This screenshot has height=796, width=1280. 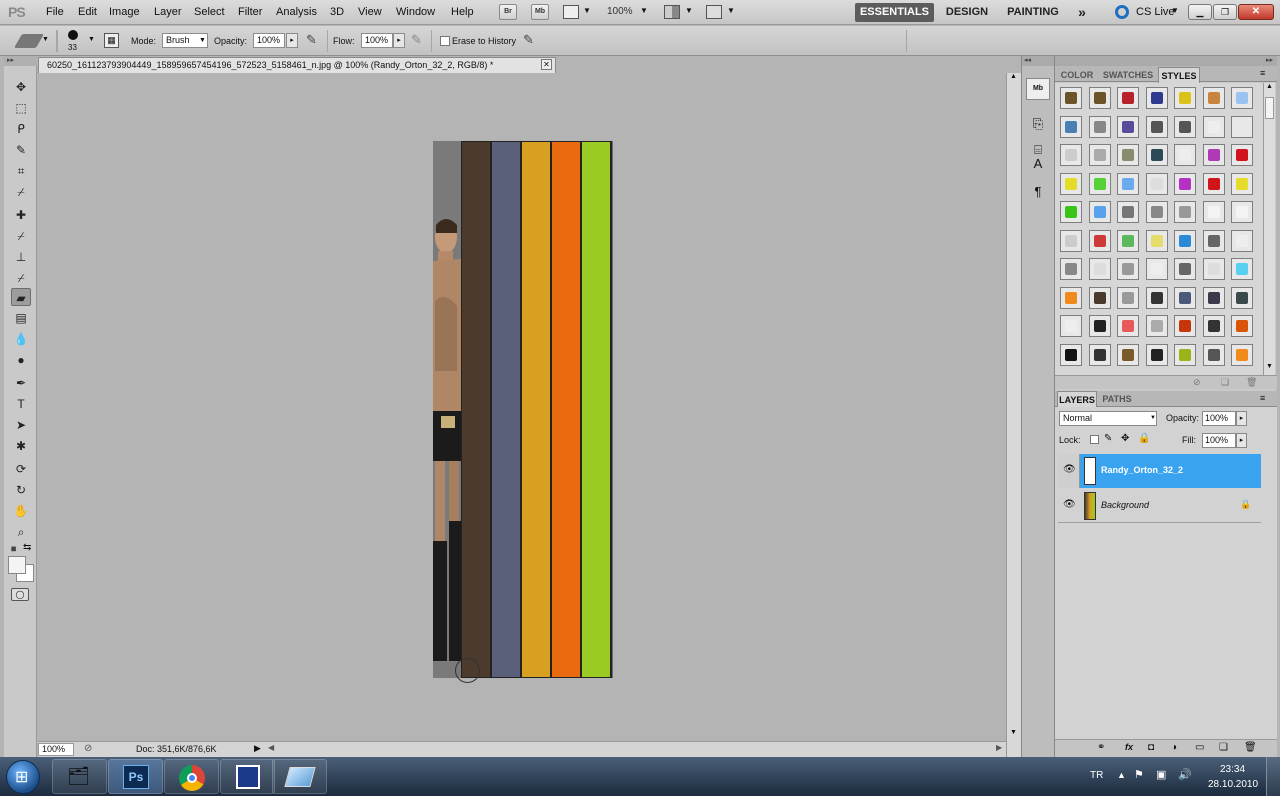 I want to click on menu-edit: Edit, so click(x=87, y=12).